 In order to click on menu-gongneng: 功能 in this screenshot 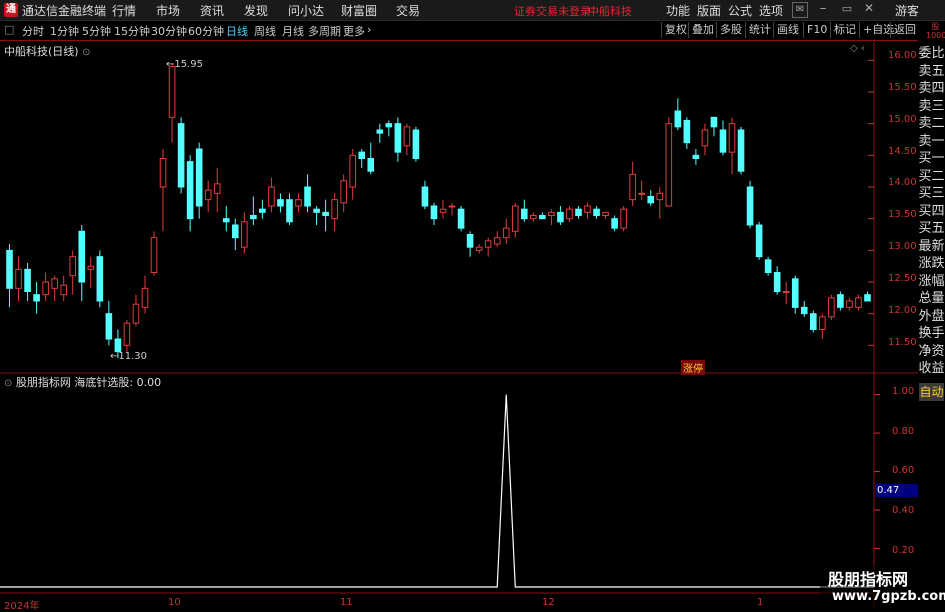, I will do `click(678, 10)`.